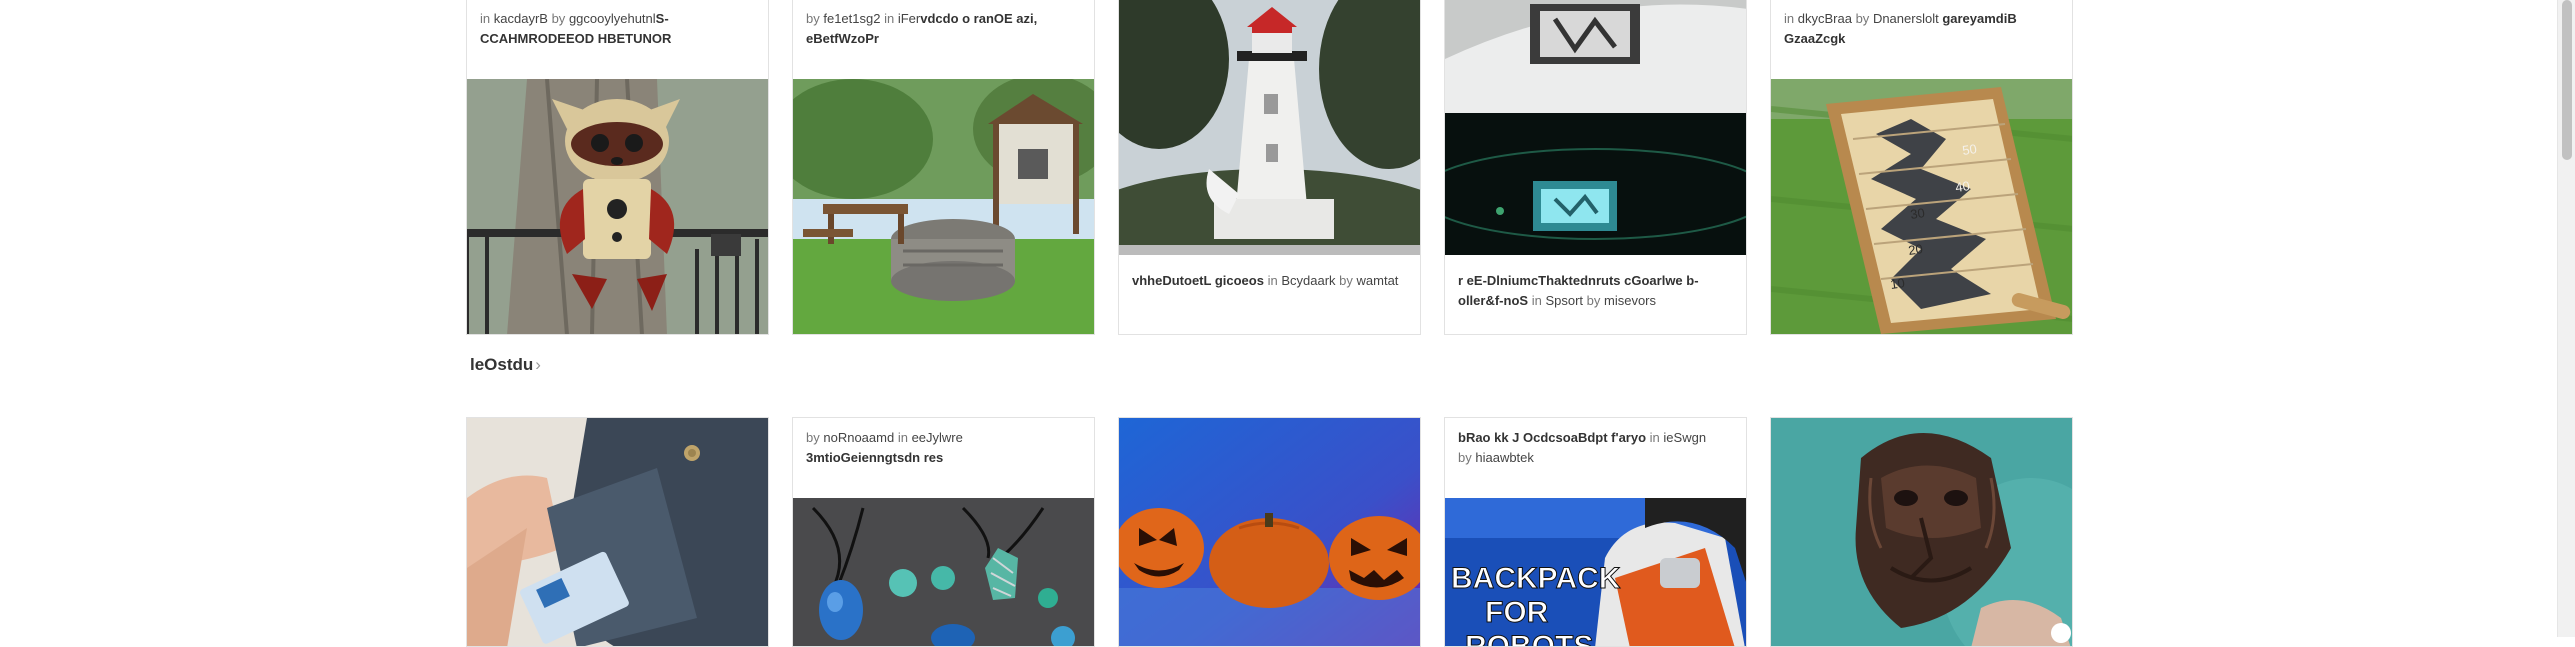 The image size is (2575, 647). I want to click on board-mark: 40, so click(1962, 186).